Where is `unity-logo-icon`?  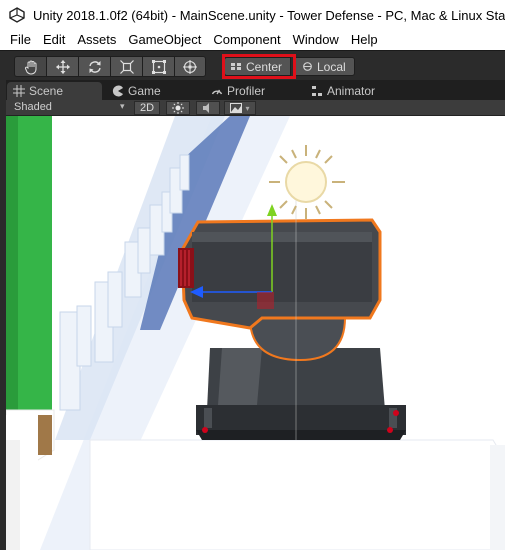 unity-logo-icon is located at coordinates (17, 15).